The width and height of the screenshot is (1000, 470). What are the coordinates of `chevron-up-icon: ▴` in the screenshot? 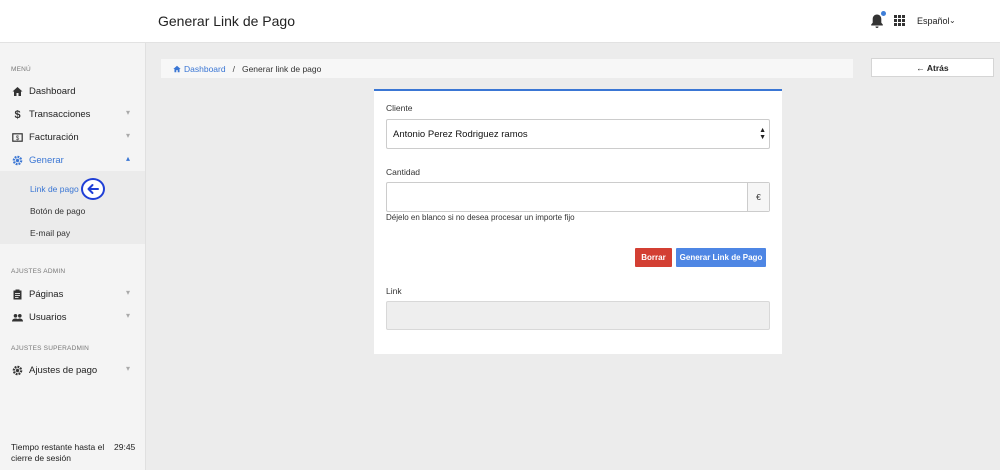 It's located at (128, 158).